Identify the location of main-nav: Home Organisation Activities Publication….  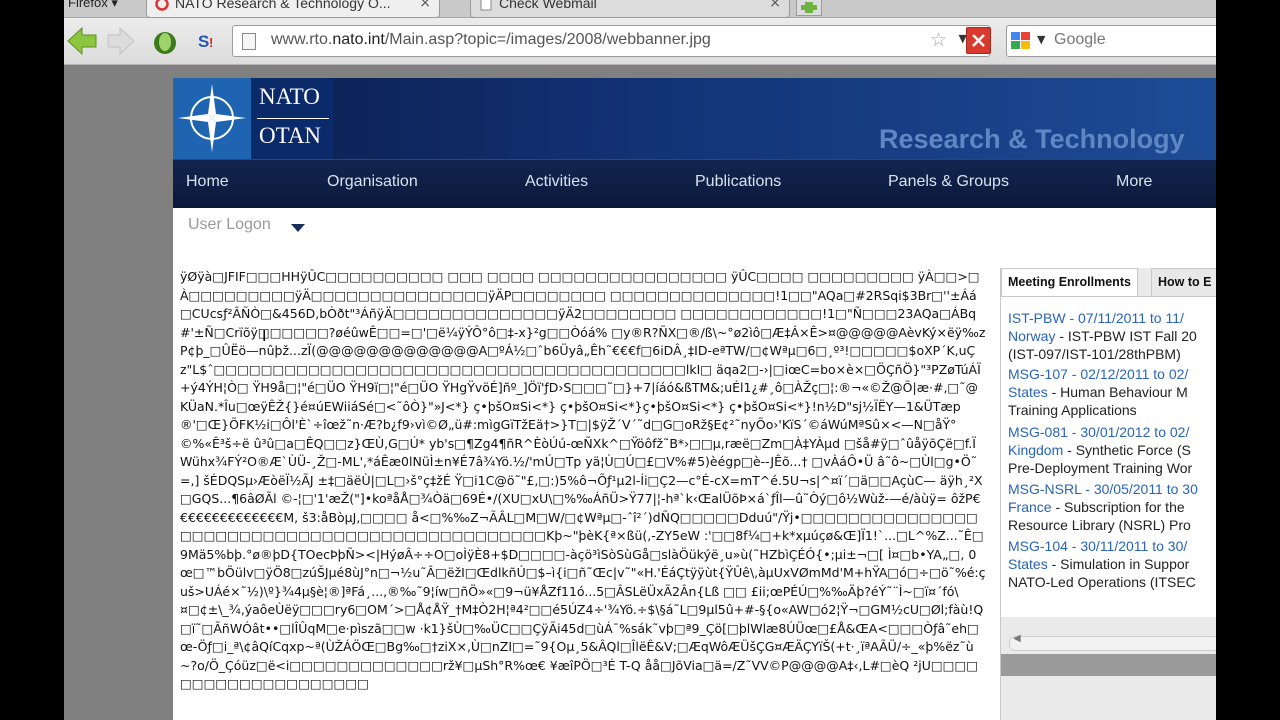
(694, 183).